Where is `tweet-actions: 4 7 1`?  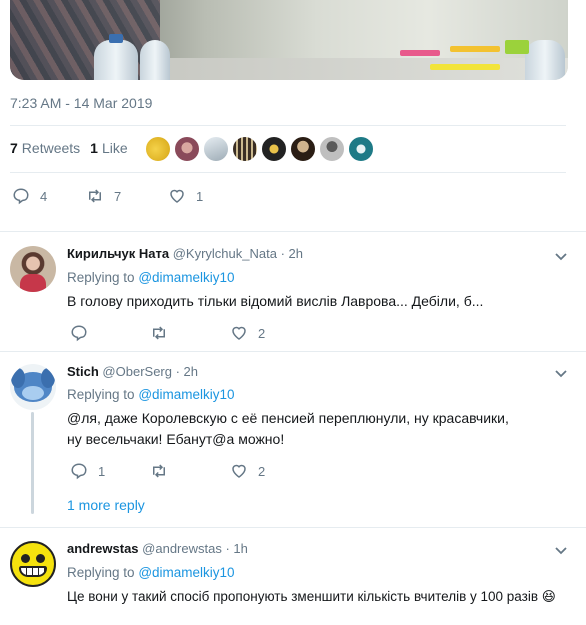
tweet-actions: 4 7 1 is located at coordinates (107, 196).